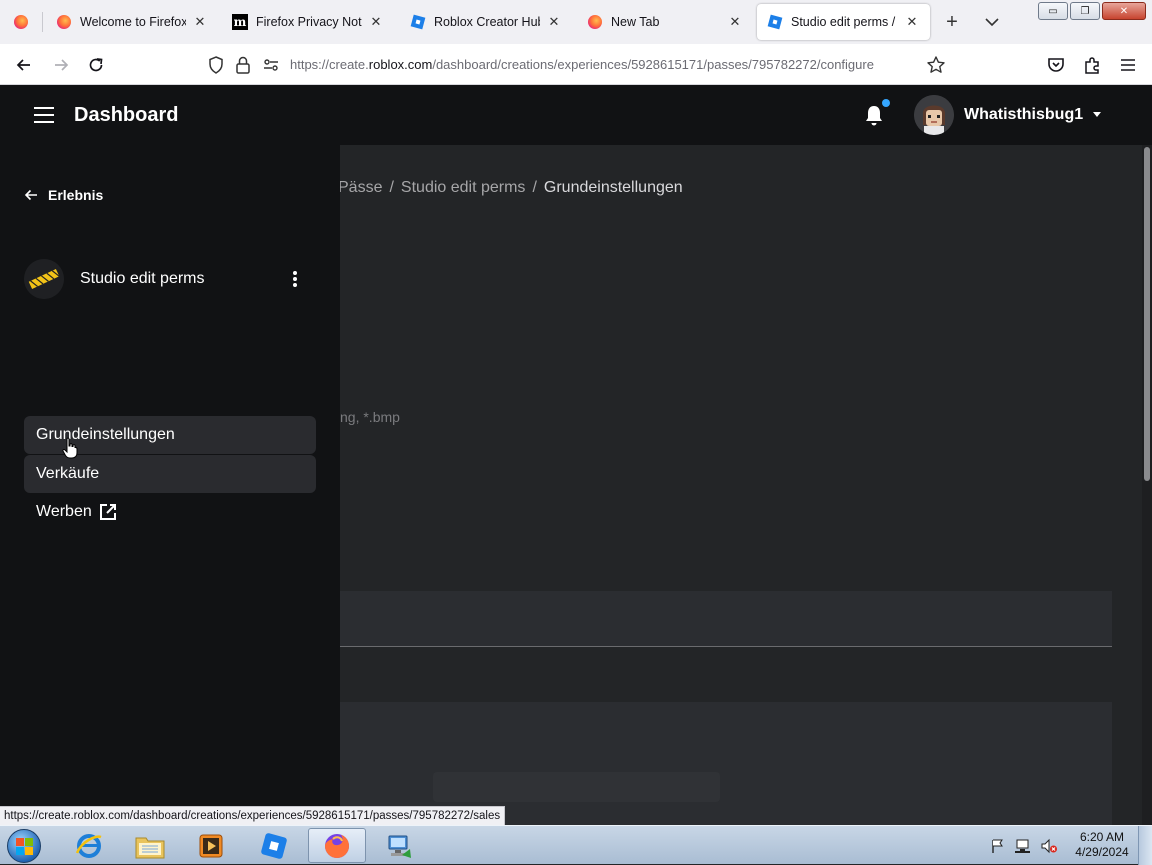 The width and height of the screenshot is (1152, 865). What do you see at coordinates (1102, 837) in the screenshot?
I see `clock-time: 6:20 AM` at bounding box center [1102, 837].